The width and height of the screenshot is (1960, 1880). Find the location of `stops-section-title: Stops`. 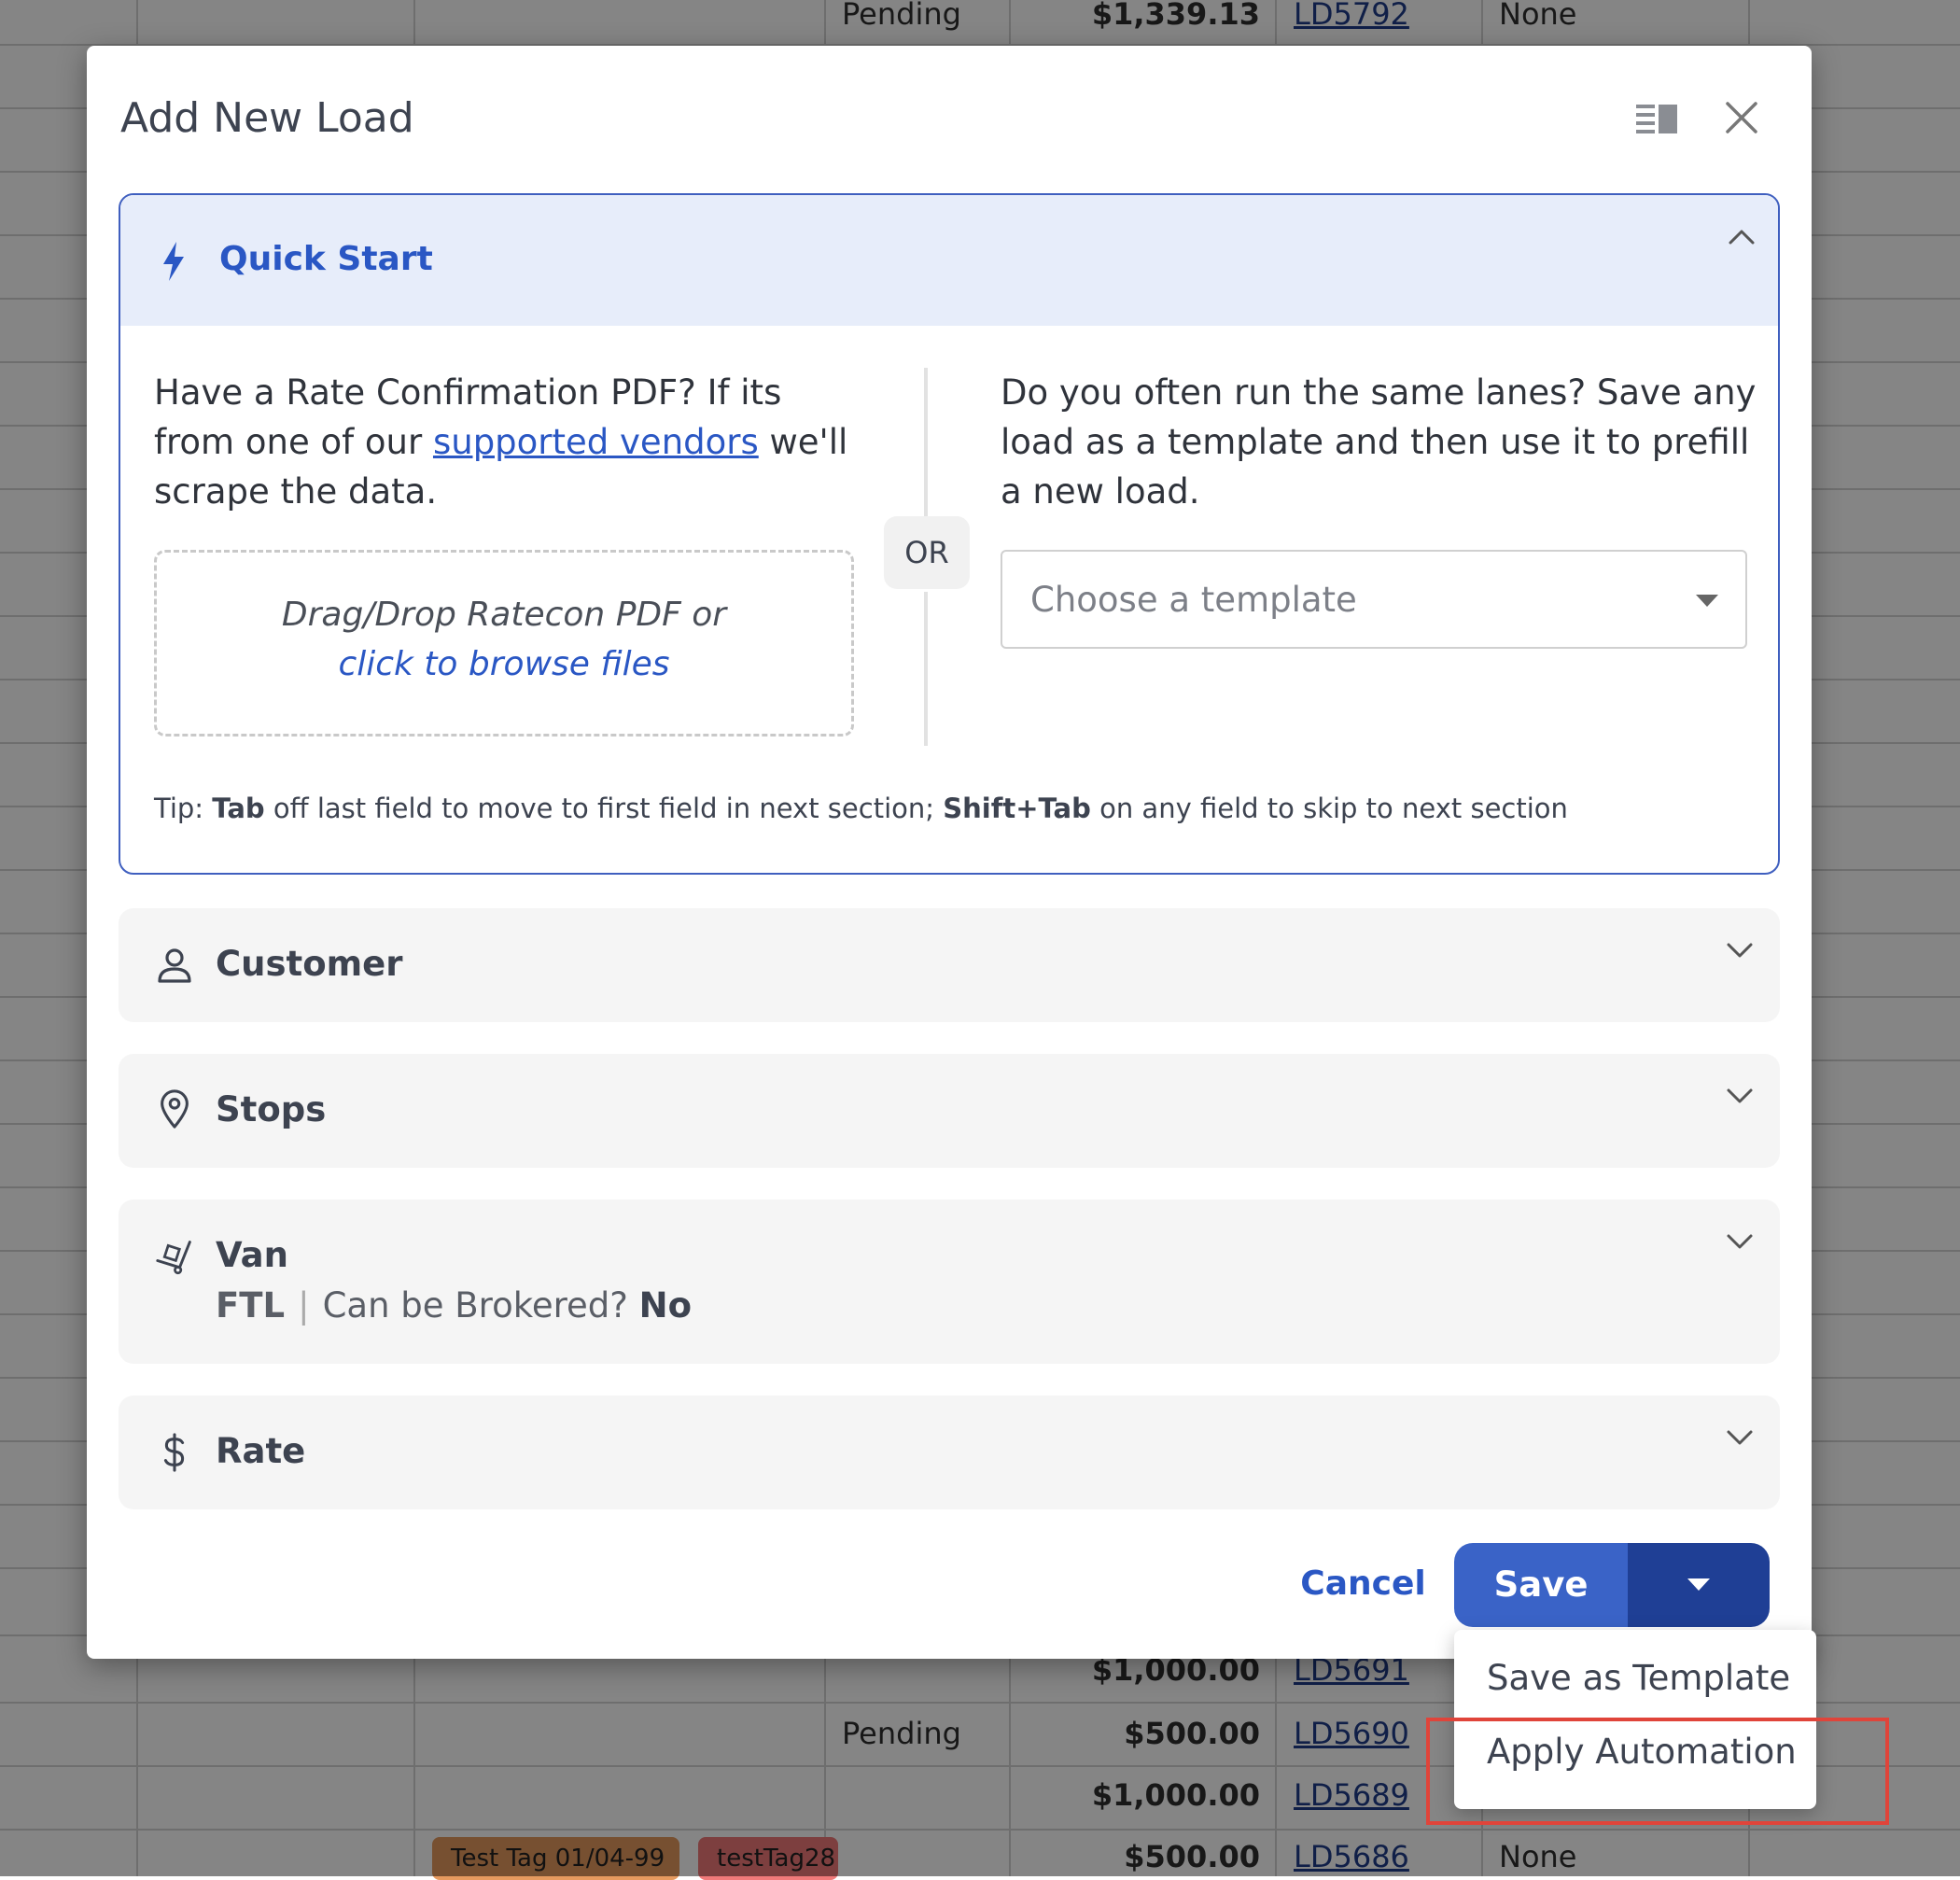

stops-section-title: Stops is located at coordinates (271, 1109).